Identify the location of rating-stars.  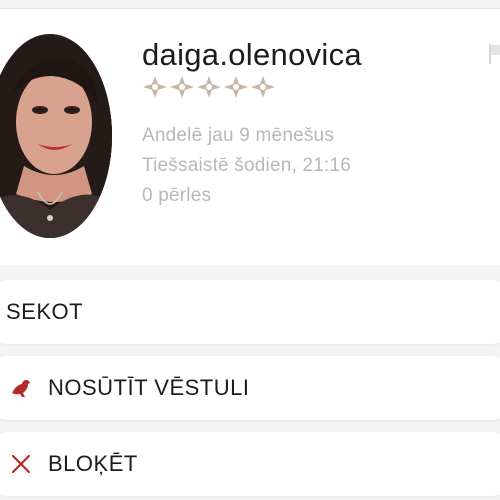
(209, 87).